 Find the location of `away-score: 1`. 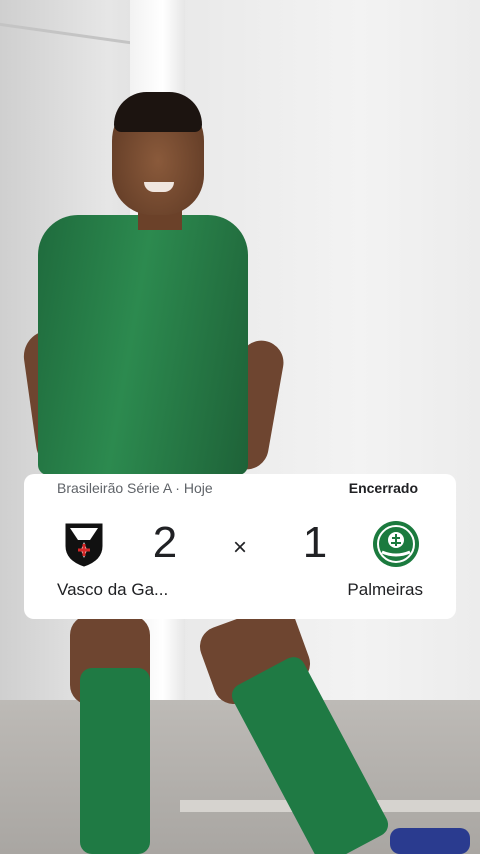

away-score: 1 is located at coordinates (315, 542).